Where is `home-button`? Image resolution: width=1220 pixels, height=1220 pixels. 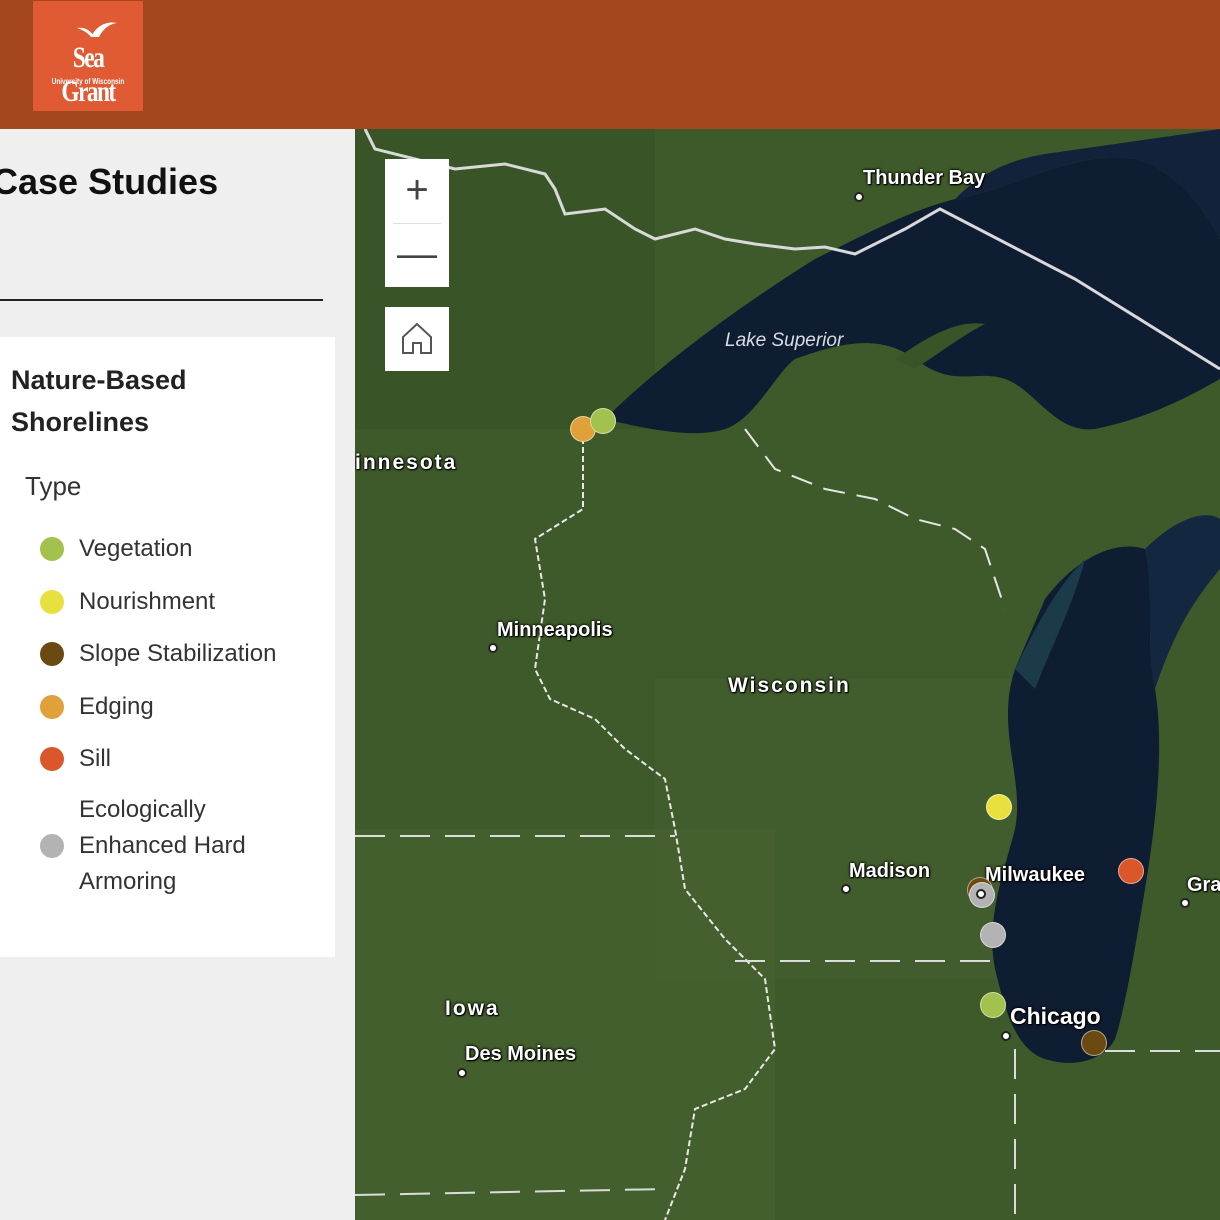
home-button is located at coordinates (417, 339).